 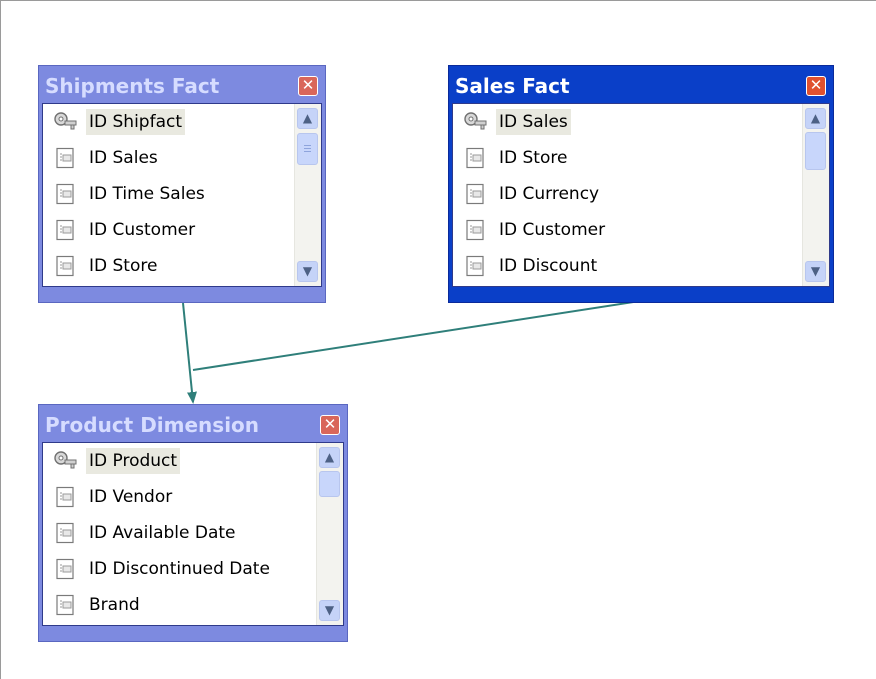 I want to click on field-row: Brand, so click(x=180, y=605).